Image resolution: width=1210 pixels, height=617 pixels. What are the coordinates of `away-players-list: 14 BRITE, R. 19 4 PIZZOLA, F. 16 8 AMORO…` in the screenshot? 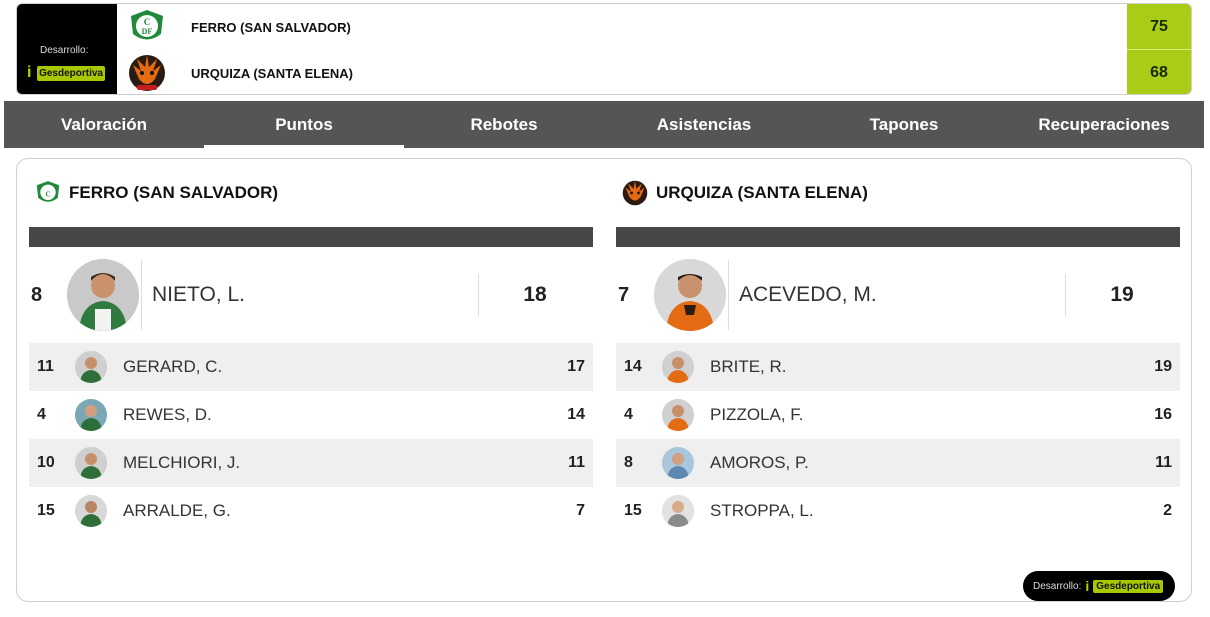 It's located at (898, 439).